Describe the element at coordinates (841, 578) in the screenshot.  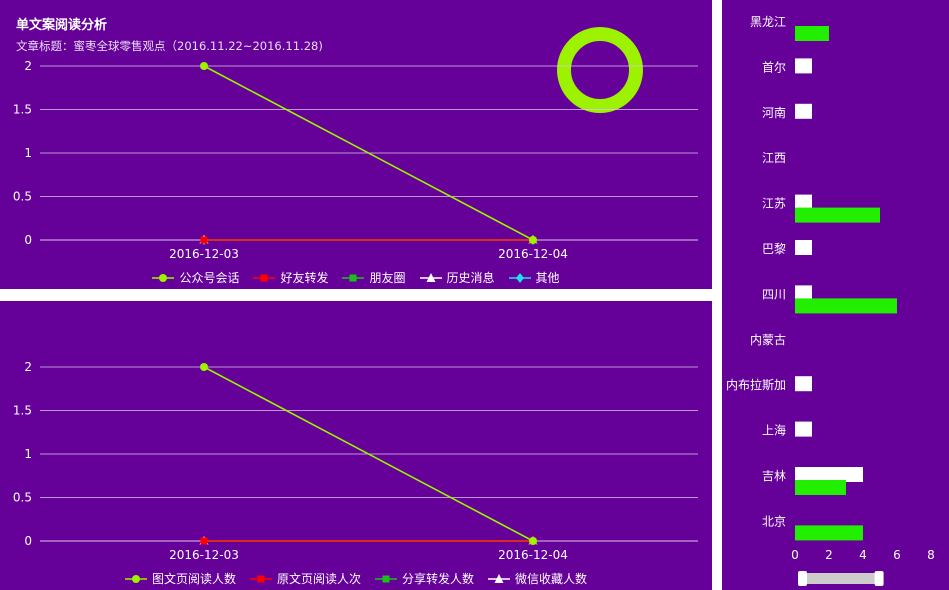
I see `zoom-slider-track` at that location.